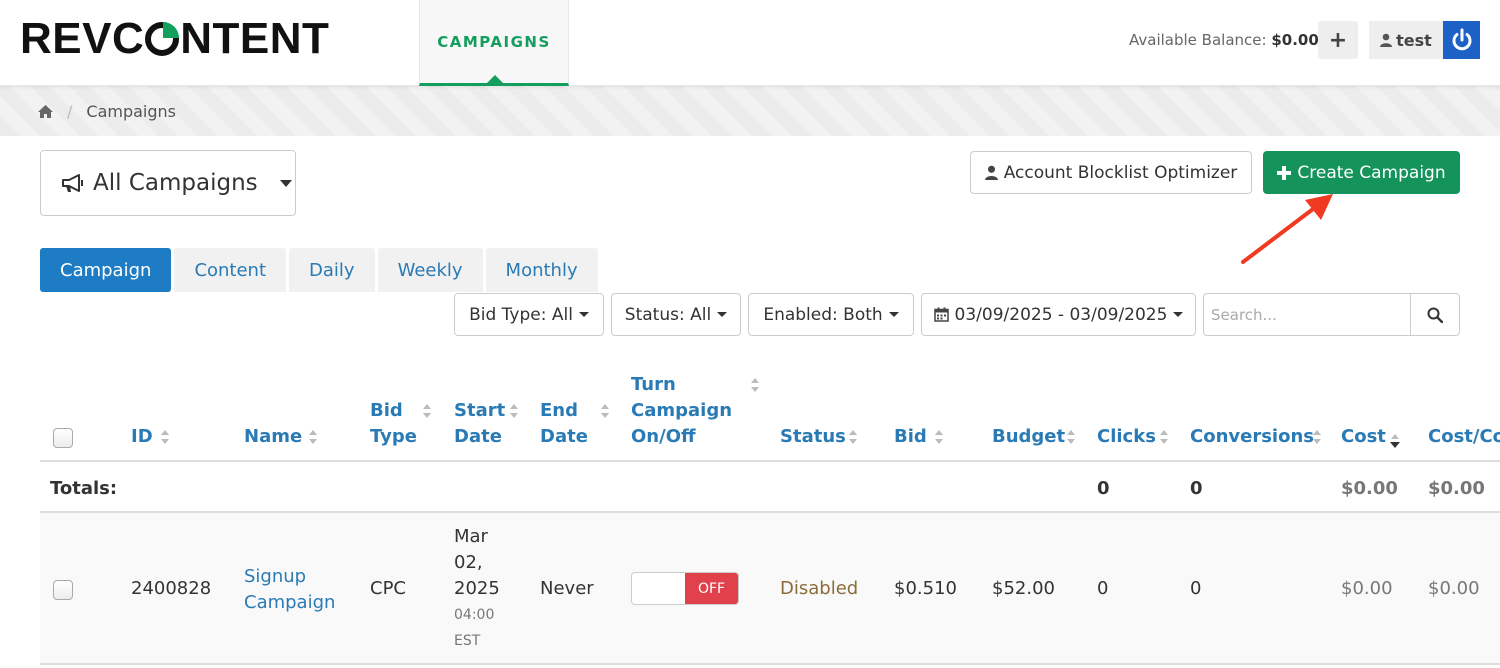 This screenshot has height=668, width=1500. I want to click on column-header-clicks: Clicks, so click(1126, 437).